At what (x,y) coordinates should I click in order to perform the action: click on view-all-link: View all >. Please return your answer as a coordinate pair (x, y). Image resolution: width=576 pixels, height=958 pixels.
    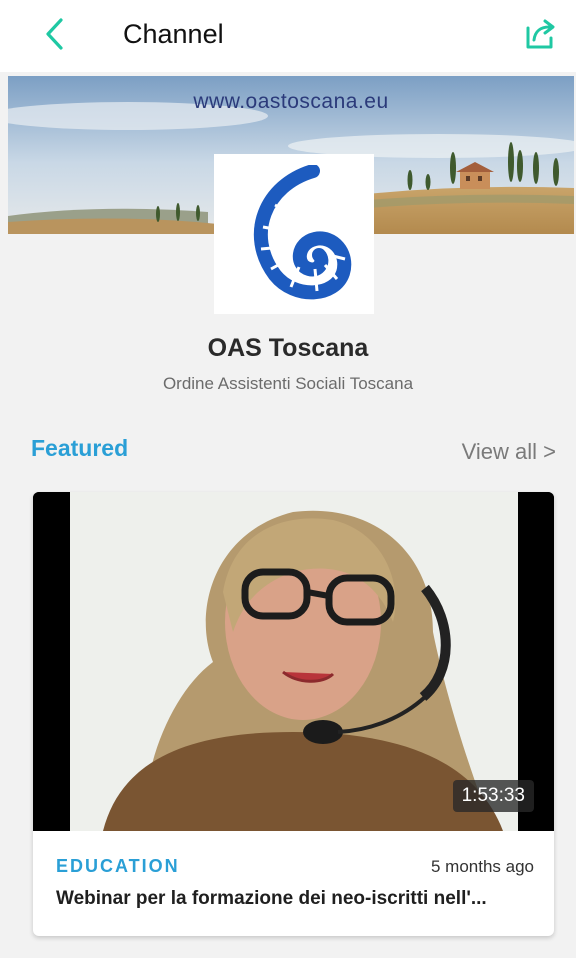
    Looking at the image, I should click on (509, 452).